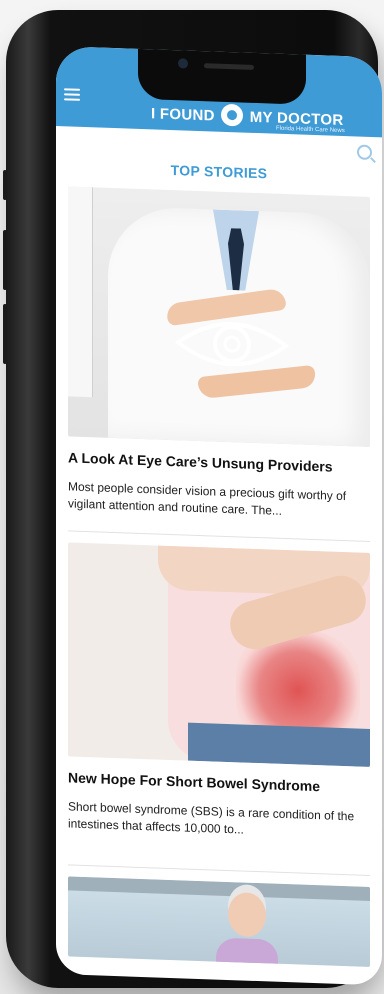 The height and width of the screenshot is (994, 384). Describe the element at coordinates (72, 94) in the screenshot. I see `menu-icon` at that location.